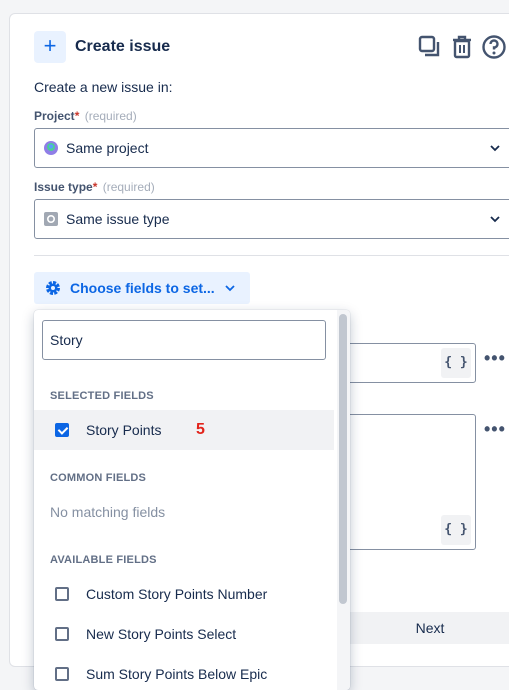  Describe the element at coordinates (271, 148) in the screenshot. I see `project-select: Same project` at that location.